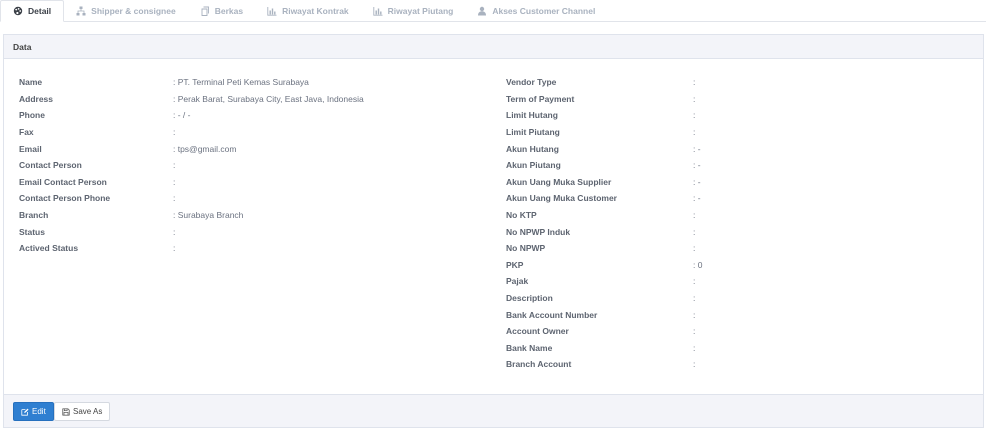 The height and width of the screenshot is (430, 986). What do you see at coordinates (259, 182) in the screenshot?
I see `field-row: Email Contact Person:` at bounding box center [259, 182].